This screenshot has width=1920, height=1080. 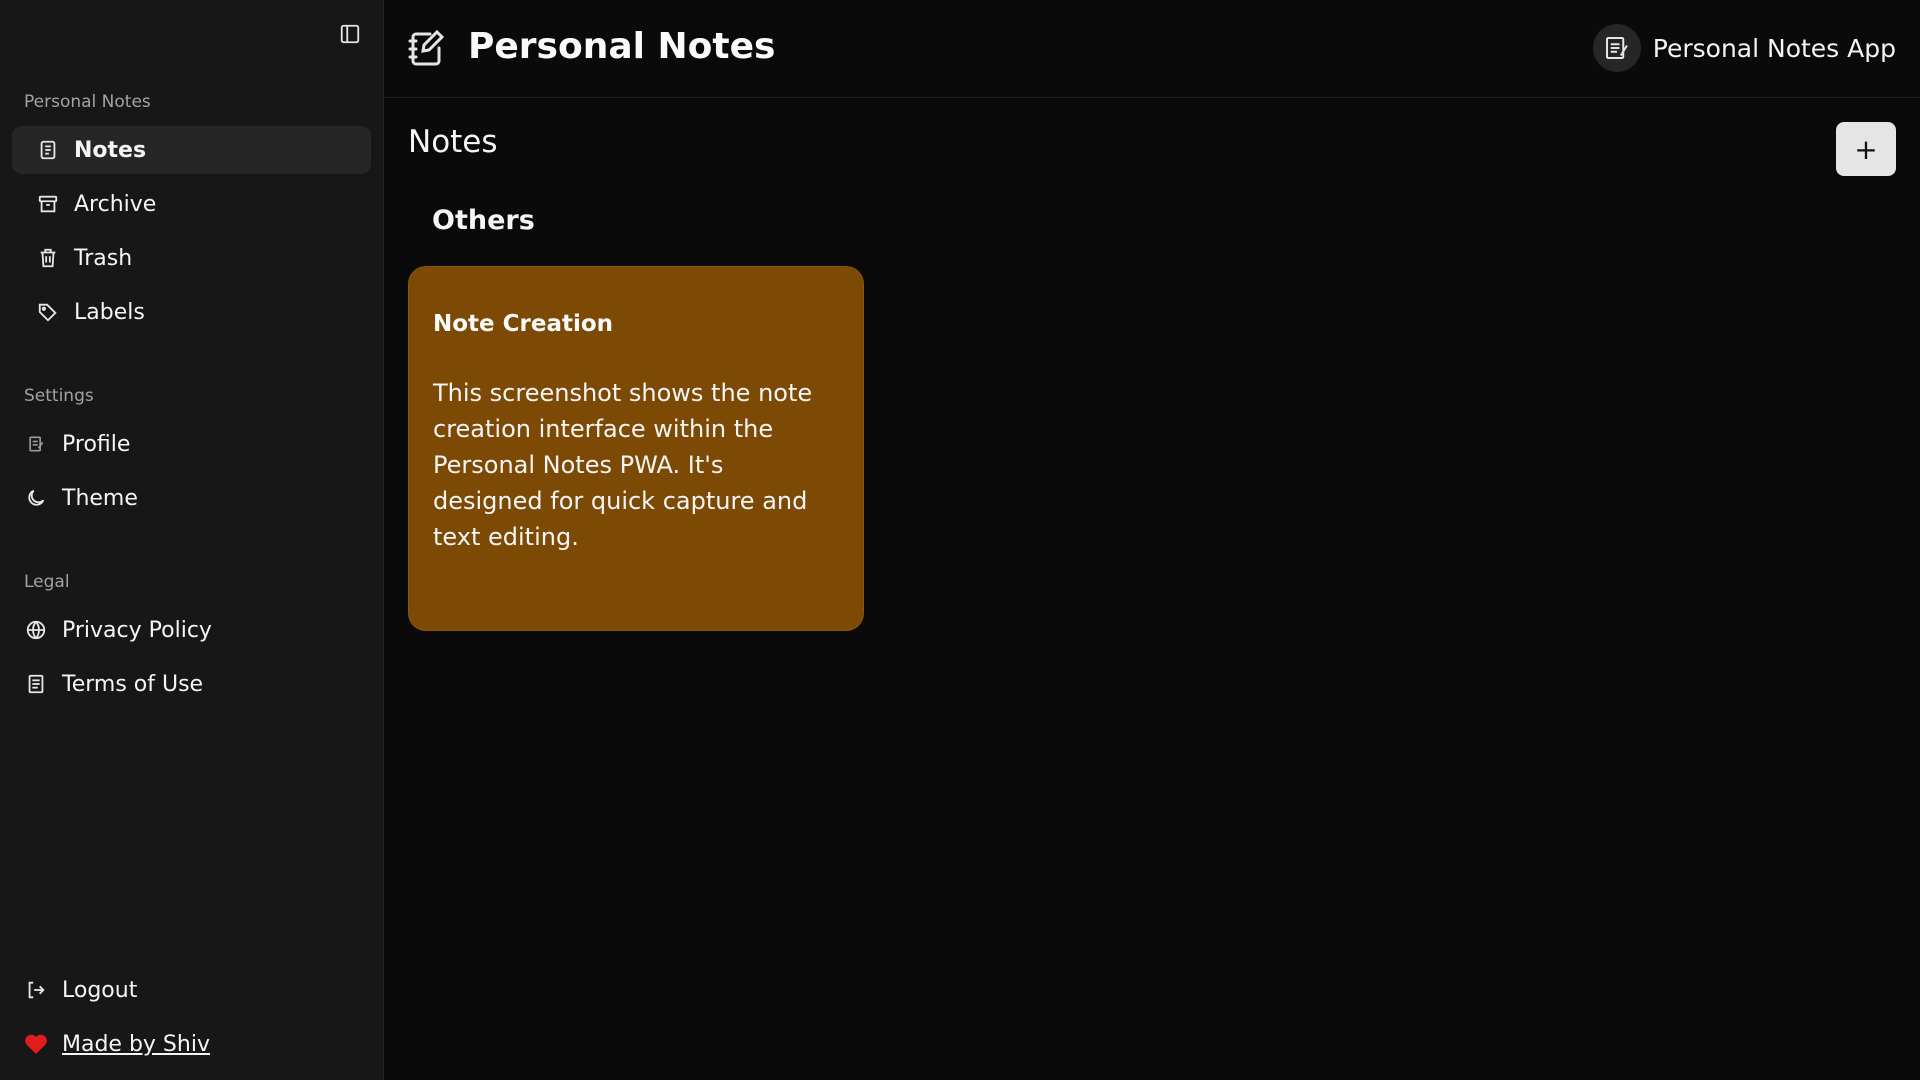 What do you see at coordinates (115, 204) in the screenshot?
I see `sidebar-item-label: Archive` at bounding box center [115, 204].